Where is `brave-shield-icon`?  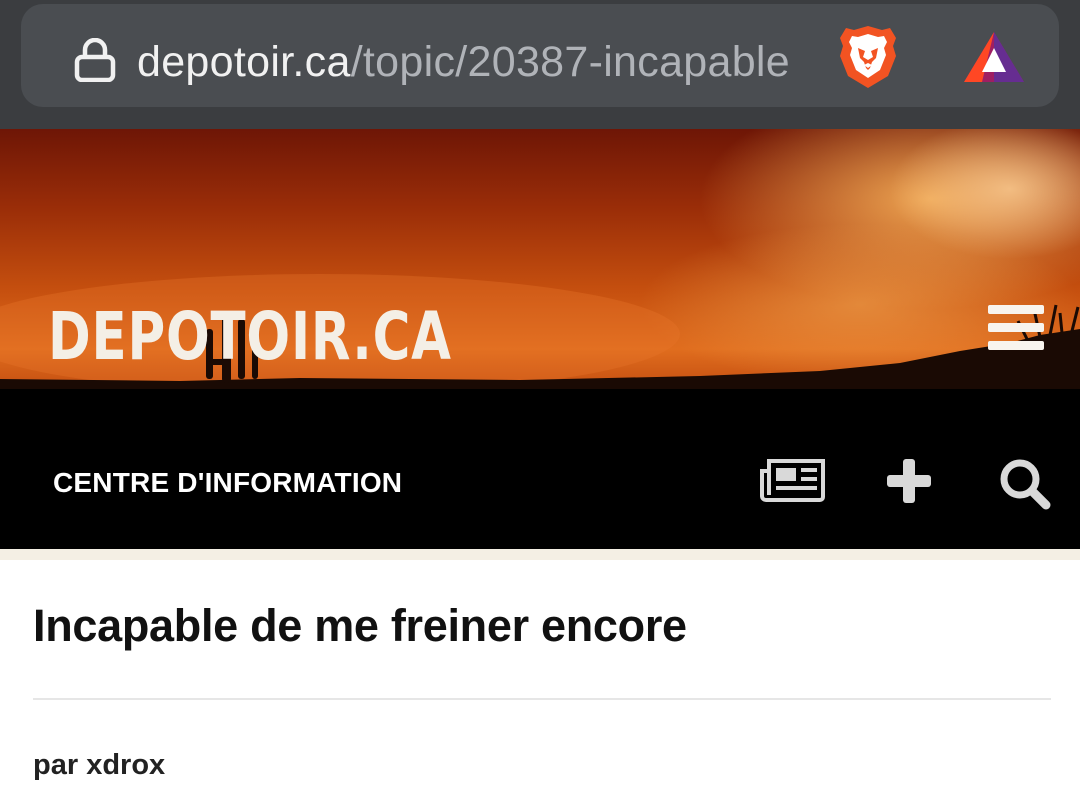 brave-shield-icon is located at coordinates (868, 57).